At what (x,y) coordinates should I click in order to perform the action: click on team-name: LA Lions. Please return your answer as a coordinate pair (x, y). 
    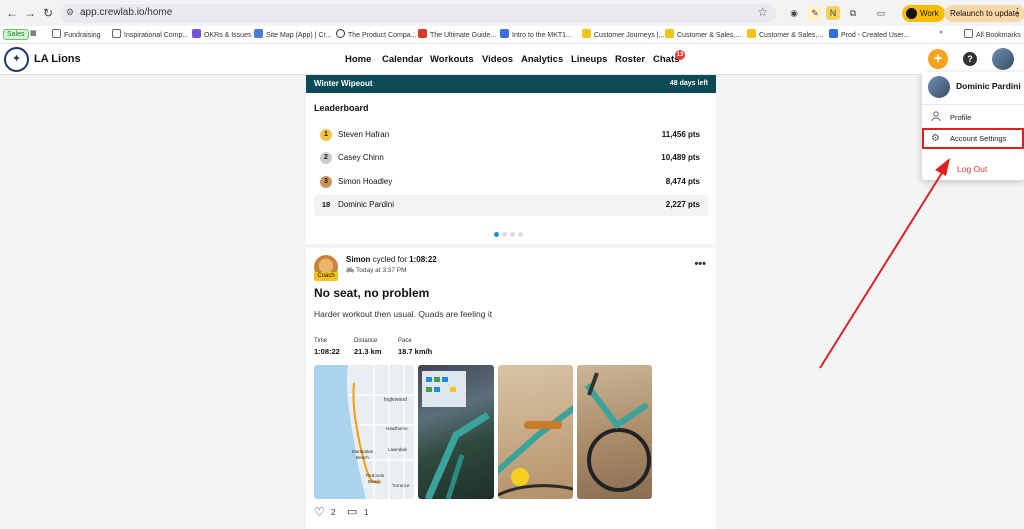
    Looking at the image, I should click on (57, 59).